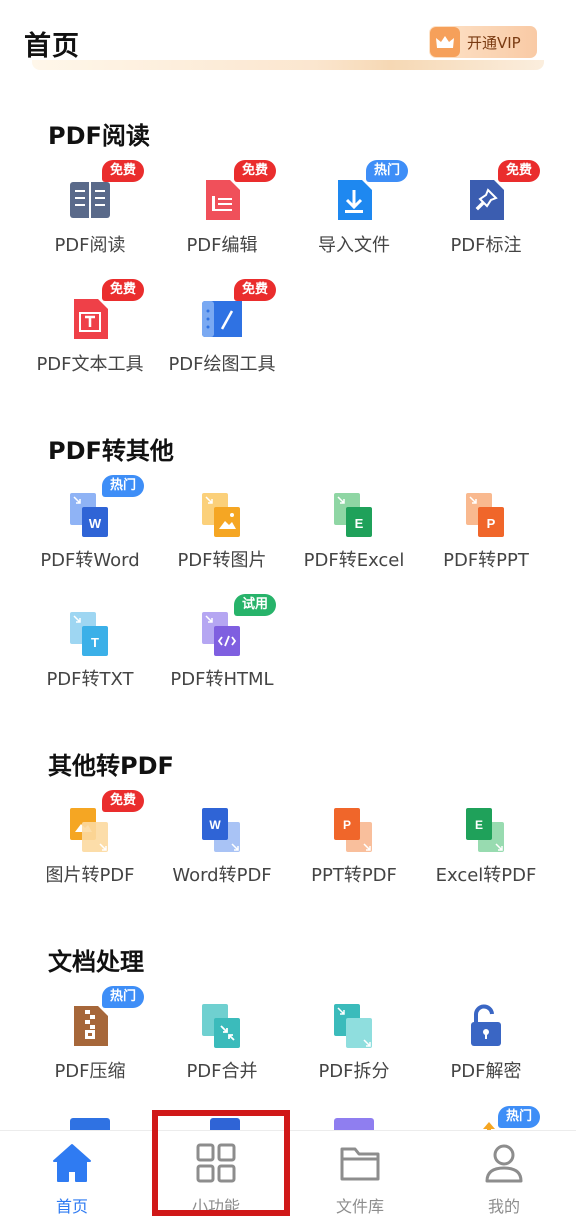 The height and width of the screenshot is (1216, 576). Describe the element at coordinates (99, 136) in the screenshot. I see `section-title-pdf-reading: PDF阅读` at that location.